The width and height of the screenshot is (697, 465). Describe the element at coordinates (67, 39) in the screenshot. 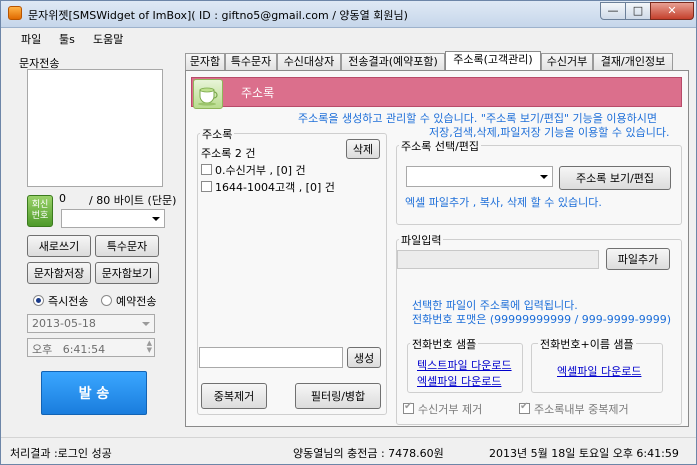

I see `menu-tools: 툴s` at that location.